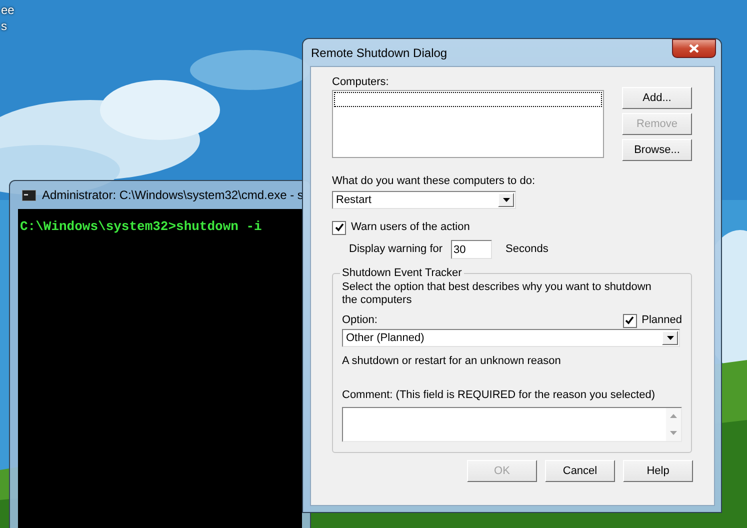 This screenshot has width=747, height=528. Describe the element at coordinates (360, 320) in the screenshot. I see `field-label: Option:` at that location.